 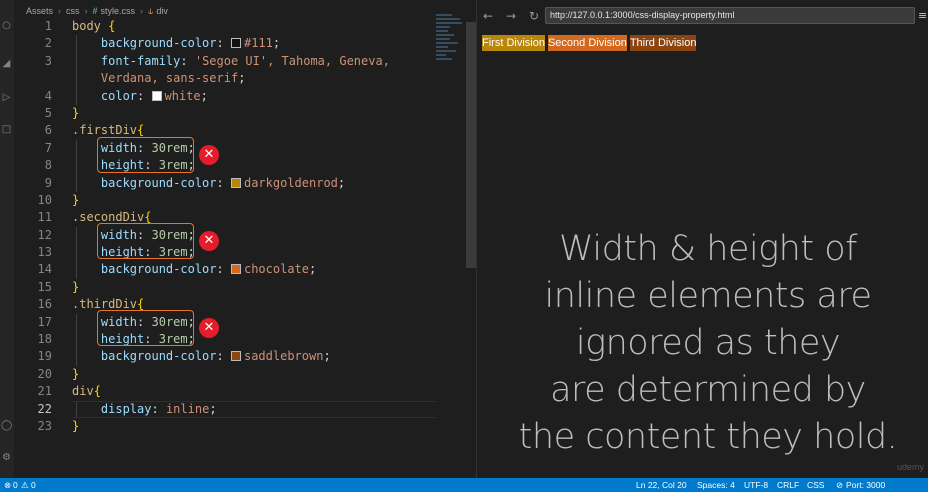 What do you see at coordinates (471, 145) in the screenshot?
I see `editor-scrollbar` at bounding box center [471, 145].